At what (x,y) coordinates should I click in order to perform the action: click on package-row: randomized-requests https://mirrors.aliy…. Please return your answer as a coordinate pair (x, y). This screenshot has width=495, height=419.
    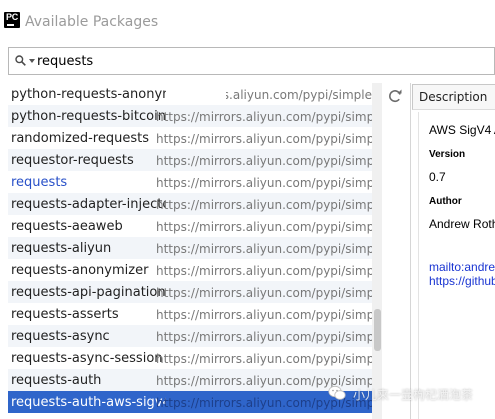
    Looking at the image, I should click on (190, 138).